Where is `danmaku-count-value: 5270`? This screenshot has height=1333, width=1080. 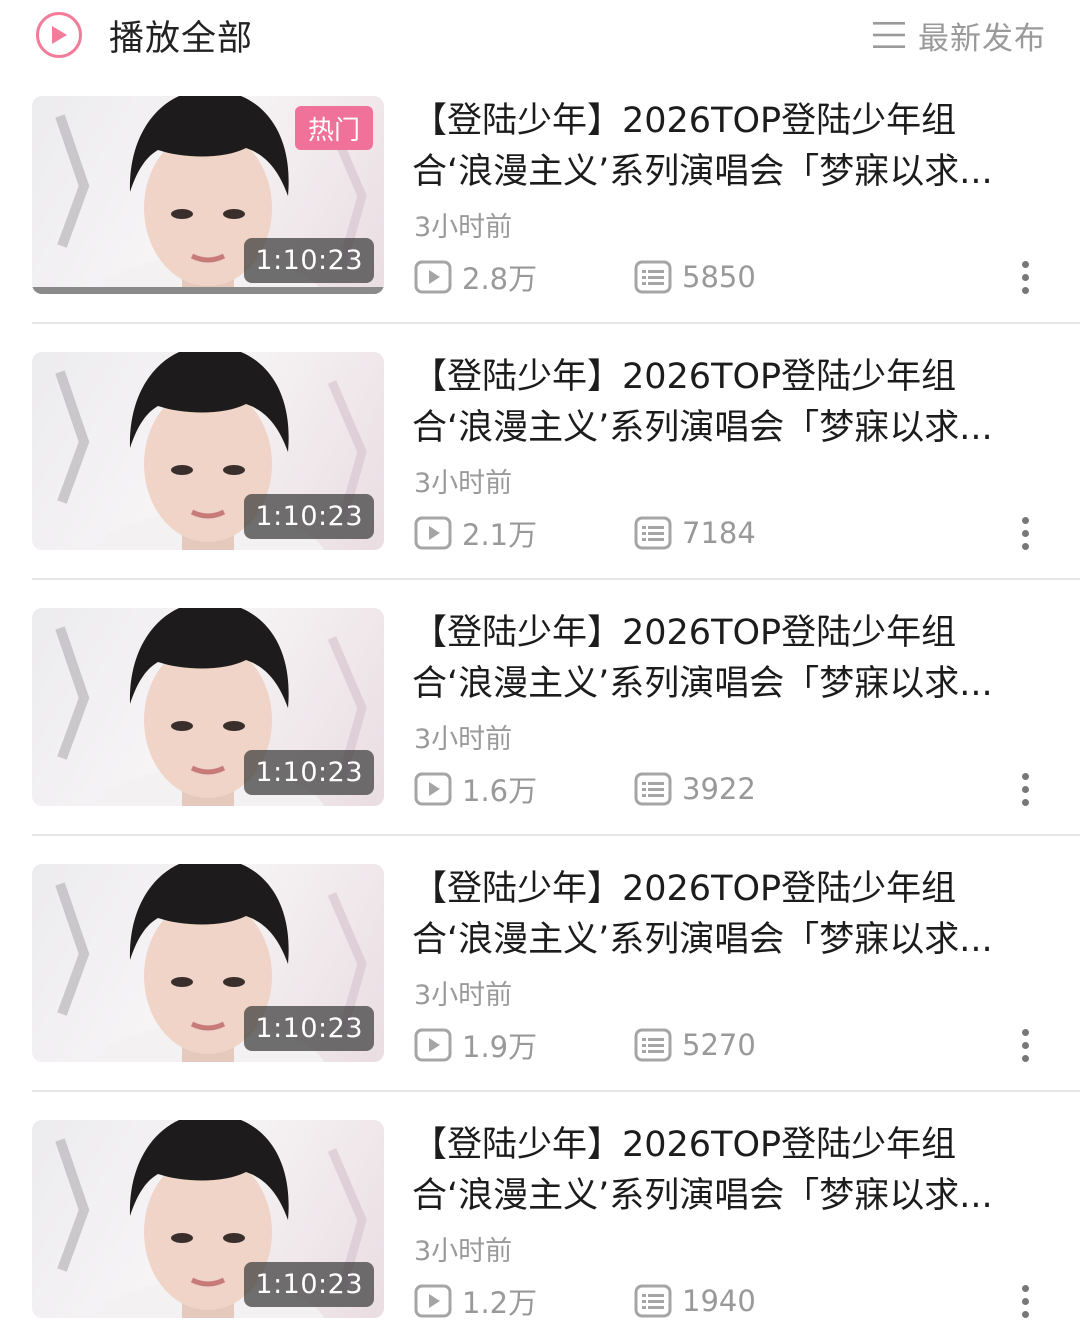 danmaku-count-value: 5270 is located at coordinates (719, 1045).